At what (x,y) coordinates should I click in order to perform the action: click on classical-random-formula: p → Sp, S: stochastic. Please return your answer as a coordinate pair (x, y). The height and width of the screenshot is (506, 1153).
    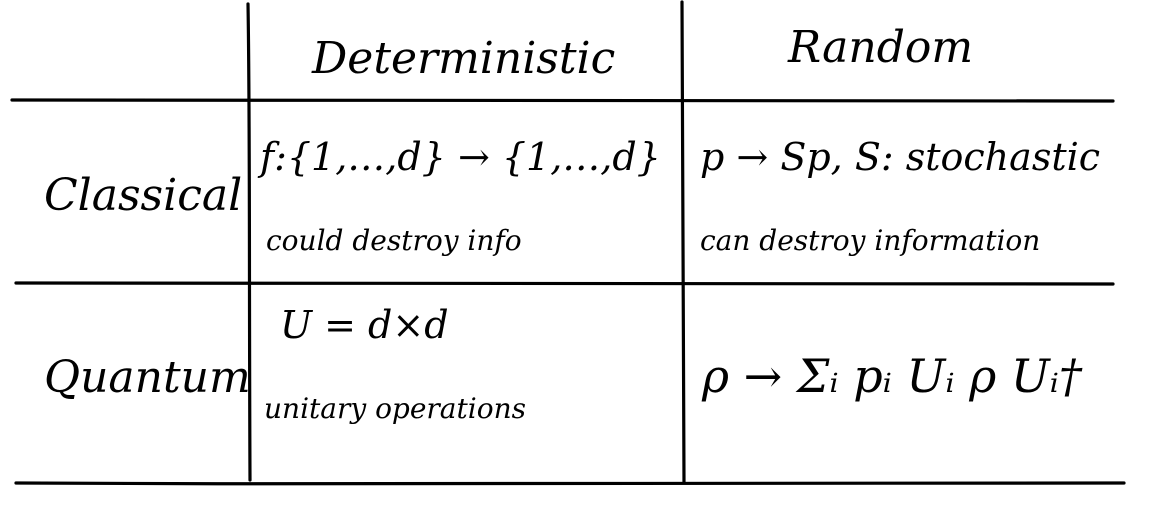
    Looking at the image, I should click on (900, 157).